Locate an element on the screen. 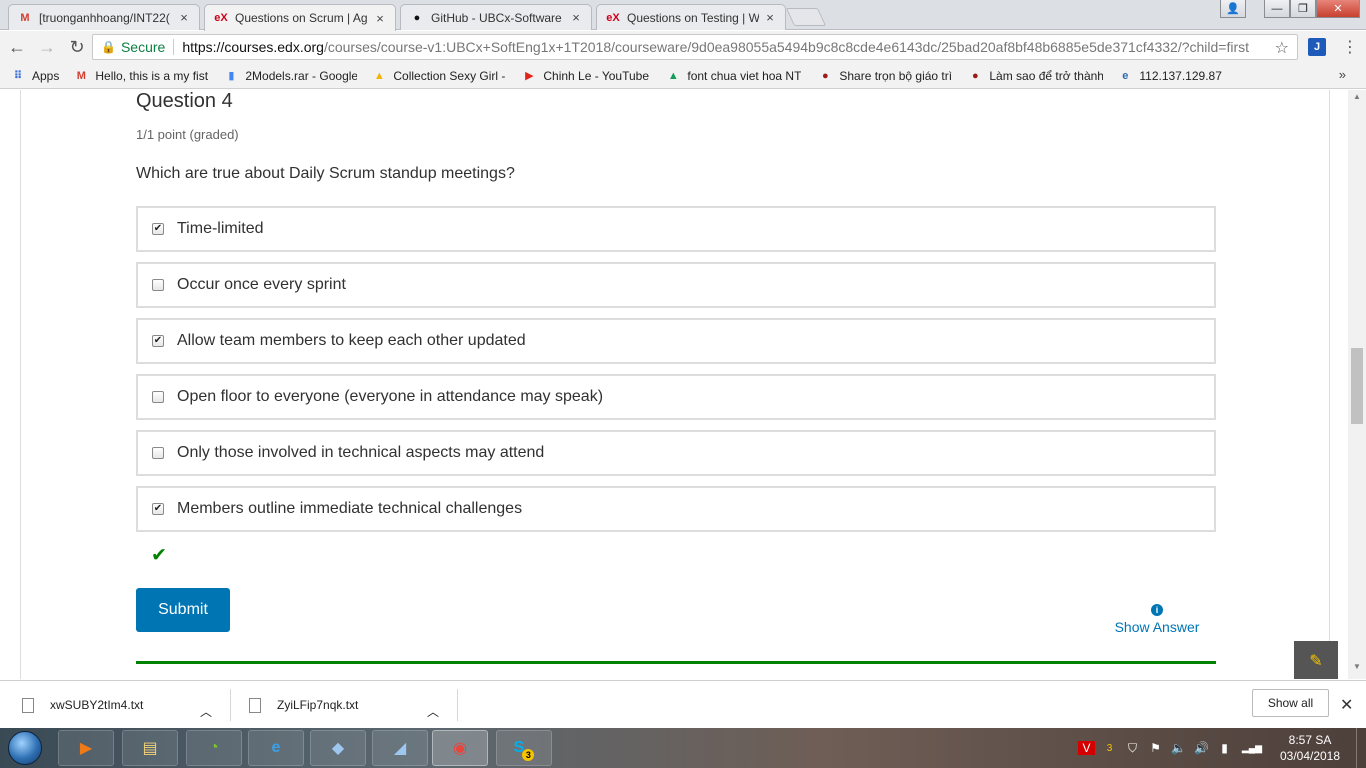 The width and height of the screenshot is (1366, 768). bookmark-item: ● Làm sao để trở thành is located at coordinates (1035, 76).